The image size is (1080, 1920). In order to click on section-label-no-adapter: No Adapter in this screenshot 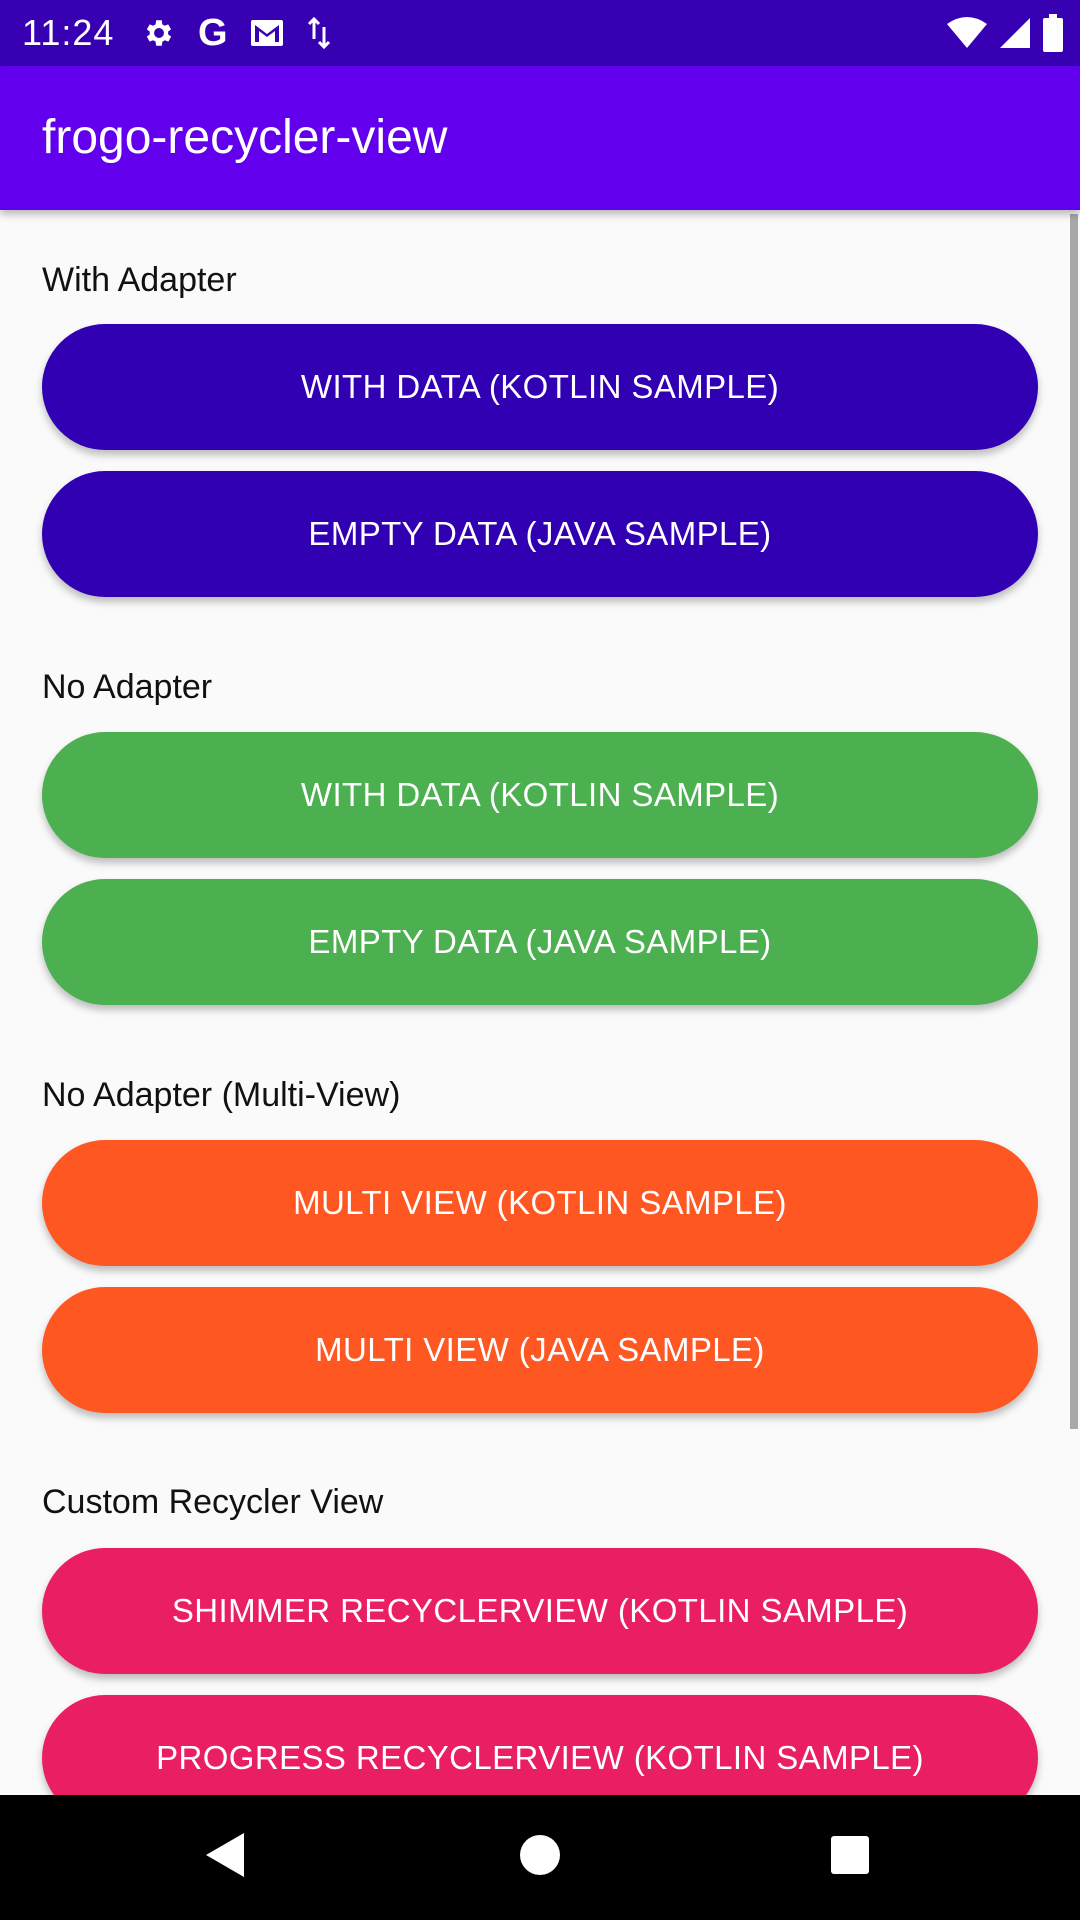, I will do `click(127, 687)`.